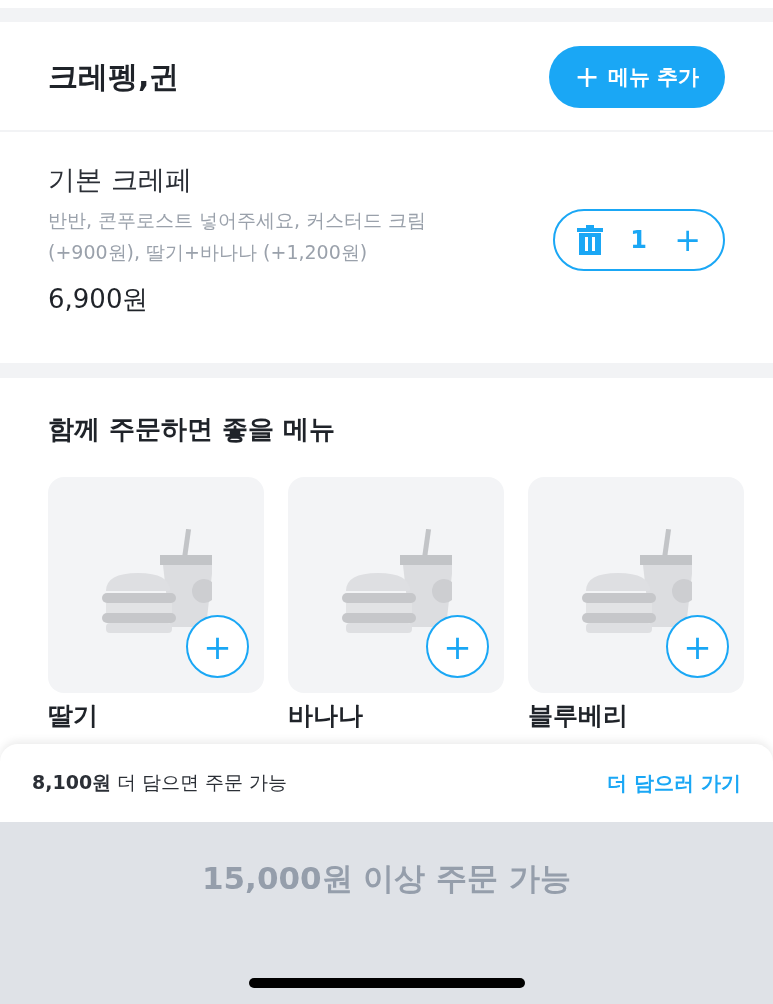  I want to click on add-menu-button: + 메뉴 추가, so click(636, 77).